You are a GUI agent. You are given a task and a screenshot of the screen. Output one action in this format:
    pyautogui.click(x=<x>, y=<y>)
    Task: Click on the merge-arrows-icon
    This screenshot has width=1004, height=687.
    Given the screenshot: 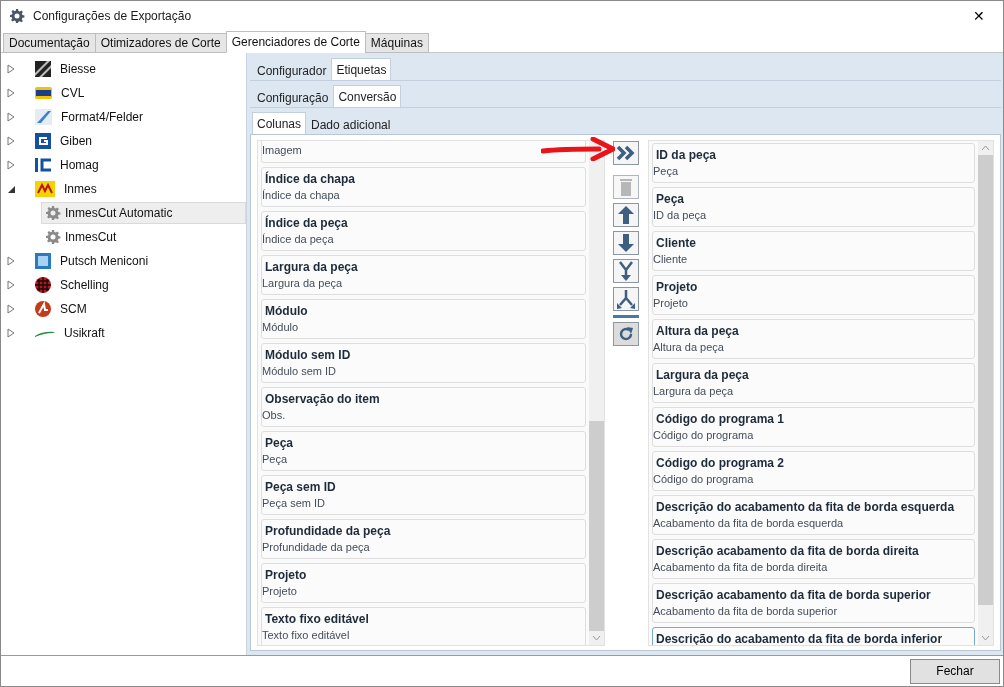 What is the action you would take?
    pyautogui.click(x=626, y=271)
    